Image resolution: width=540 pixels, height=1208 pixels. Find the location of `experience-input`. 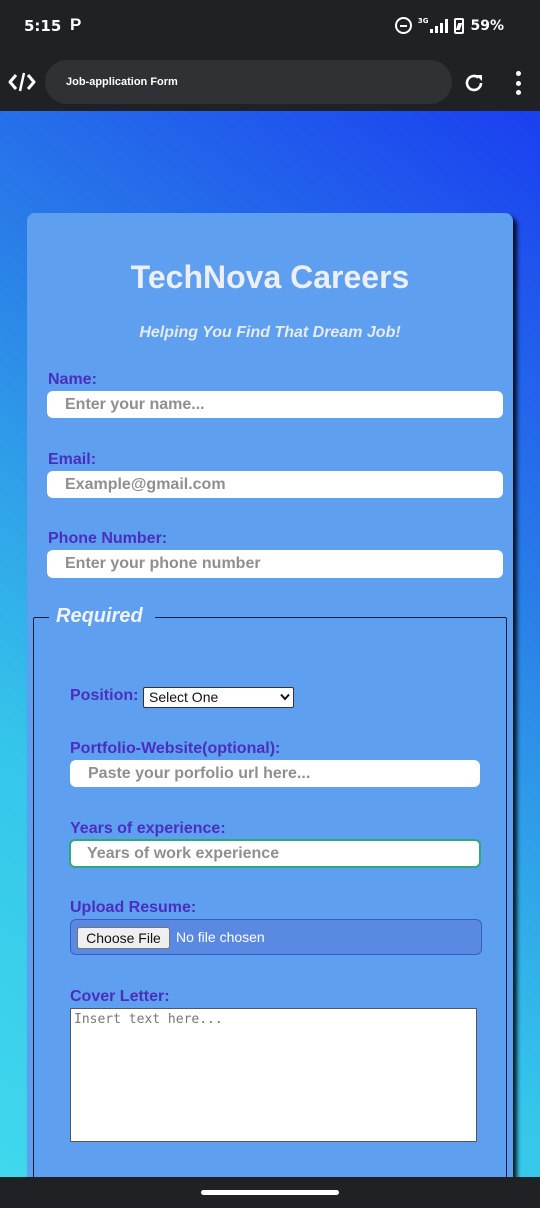

experience-input is located at coordinates (275, 853).